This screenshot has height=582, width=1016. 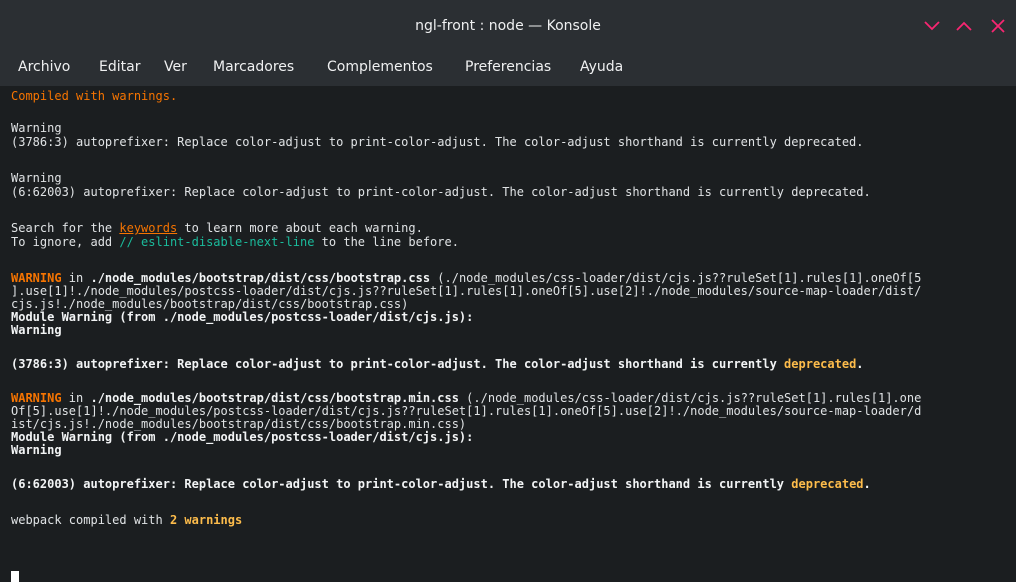 I want to click on title-bar: ngl-front : node — Konsole, so click(x=508, y=25).